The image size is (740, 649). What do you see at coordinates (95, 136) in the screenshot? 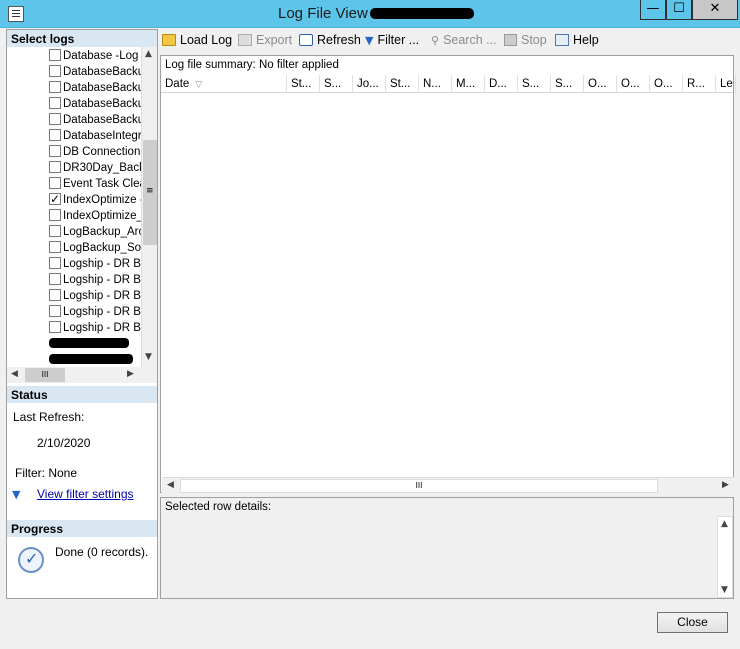
I see `log-list-item: DatabaseIntegri` at bounding box center [95, 136].